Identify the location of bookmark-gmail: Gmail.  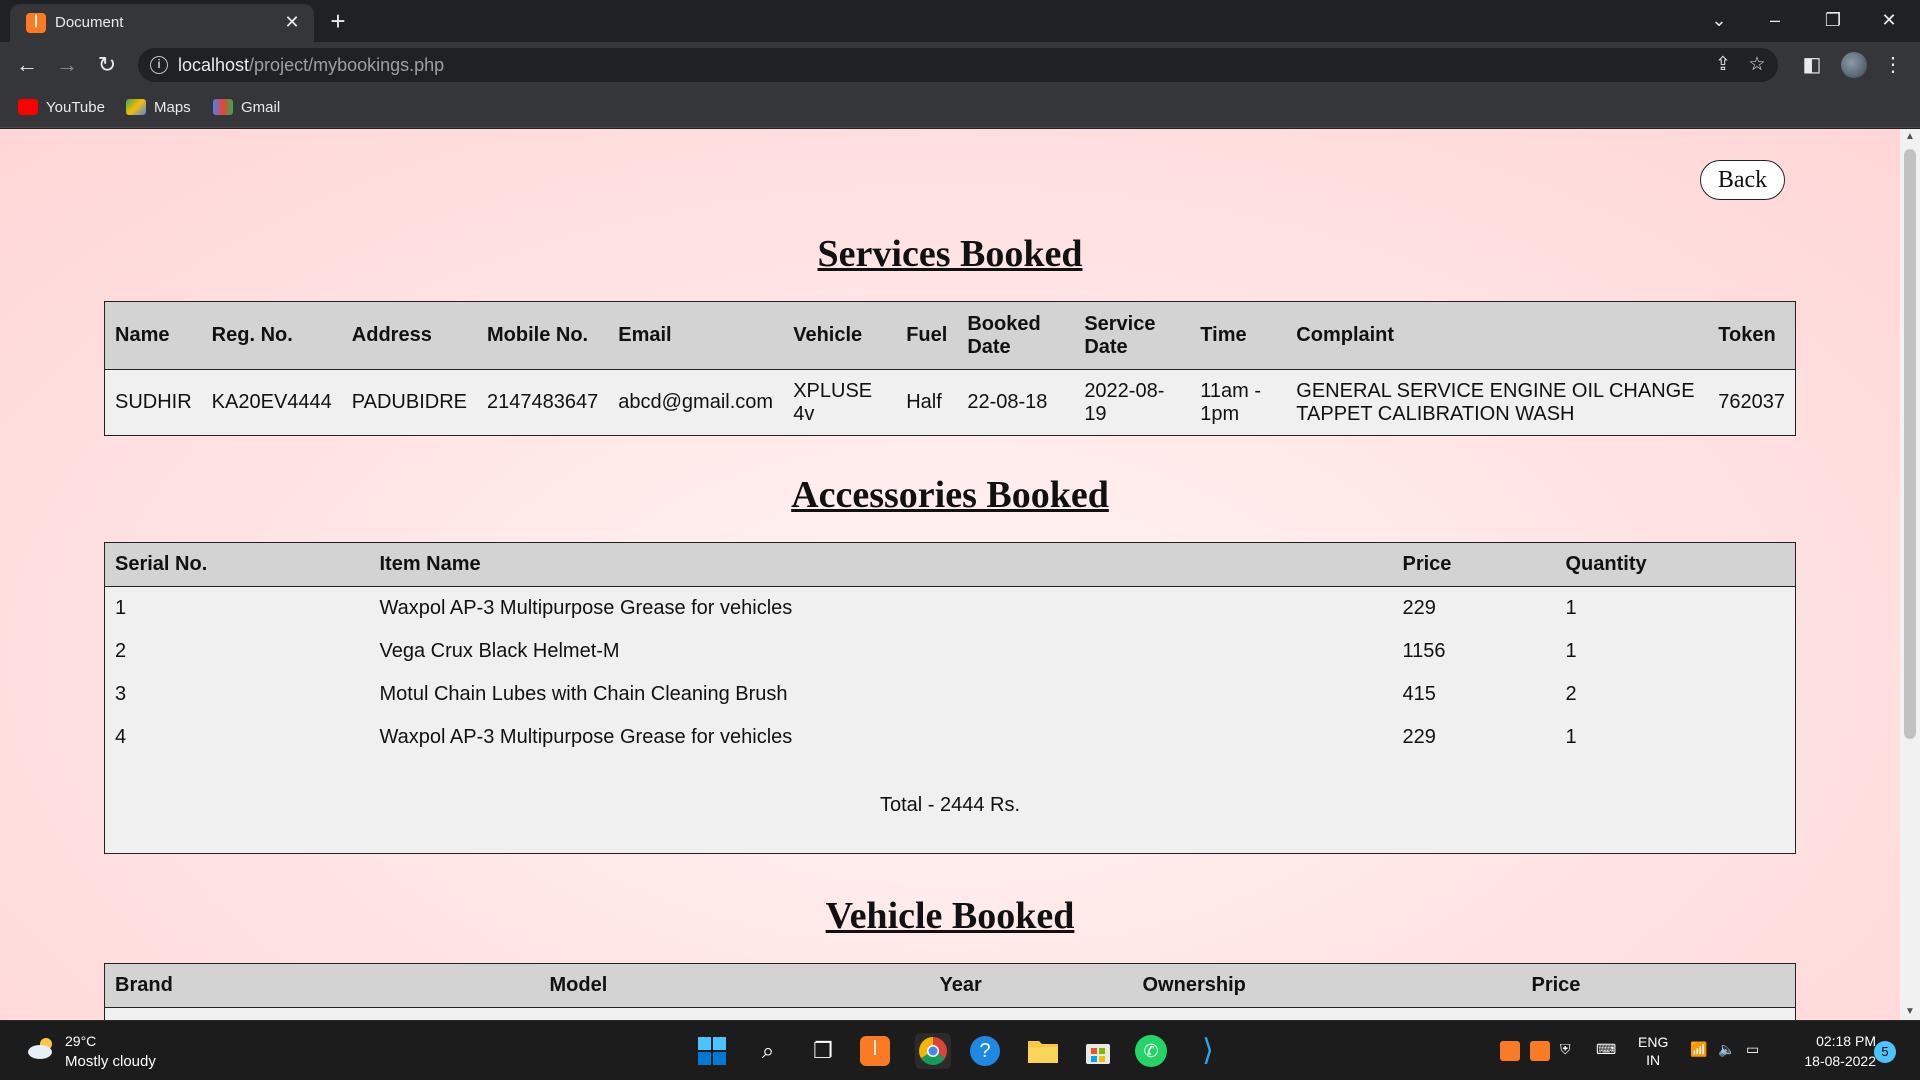
(246, 108).